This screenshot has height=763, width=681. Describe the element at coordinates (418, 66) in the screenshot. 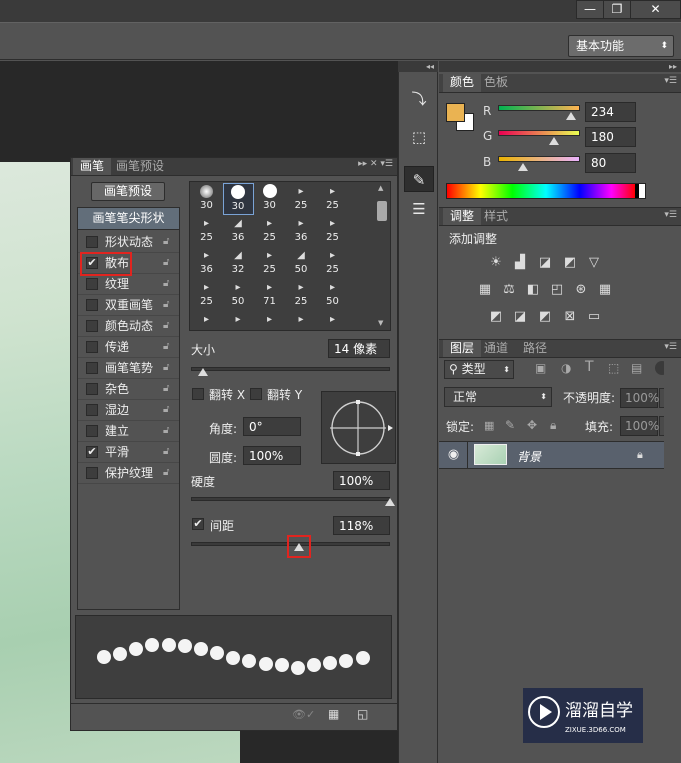

I see `dock-collapse-bar: ◂◂` at that location.